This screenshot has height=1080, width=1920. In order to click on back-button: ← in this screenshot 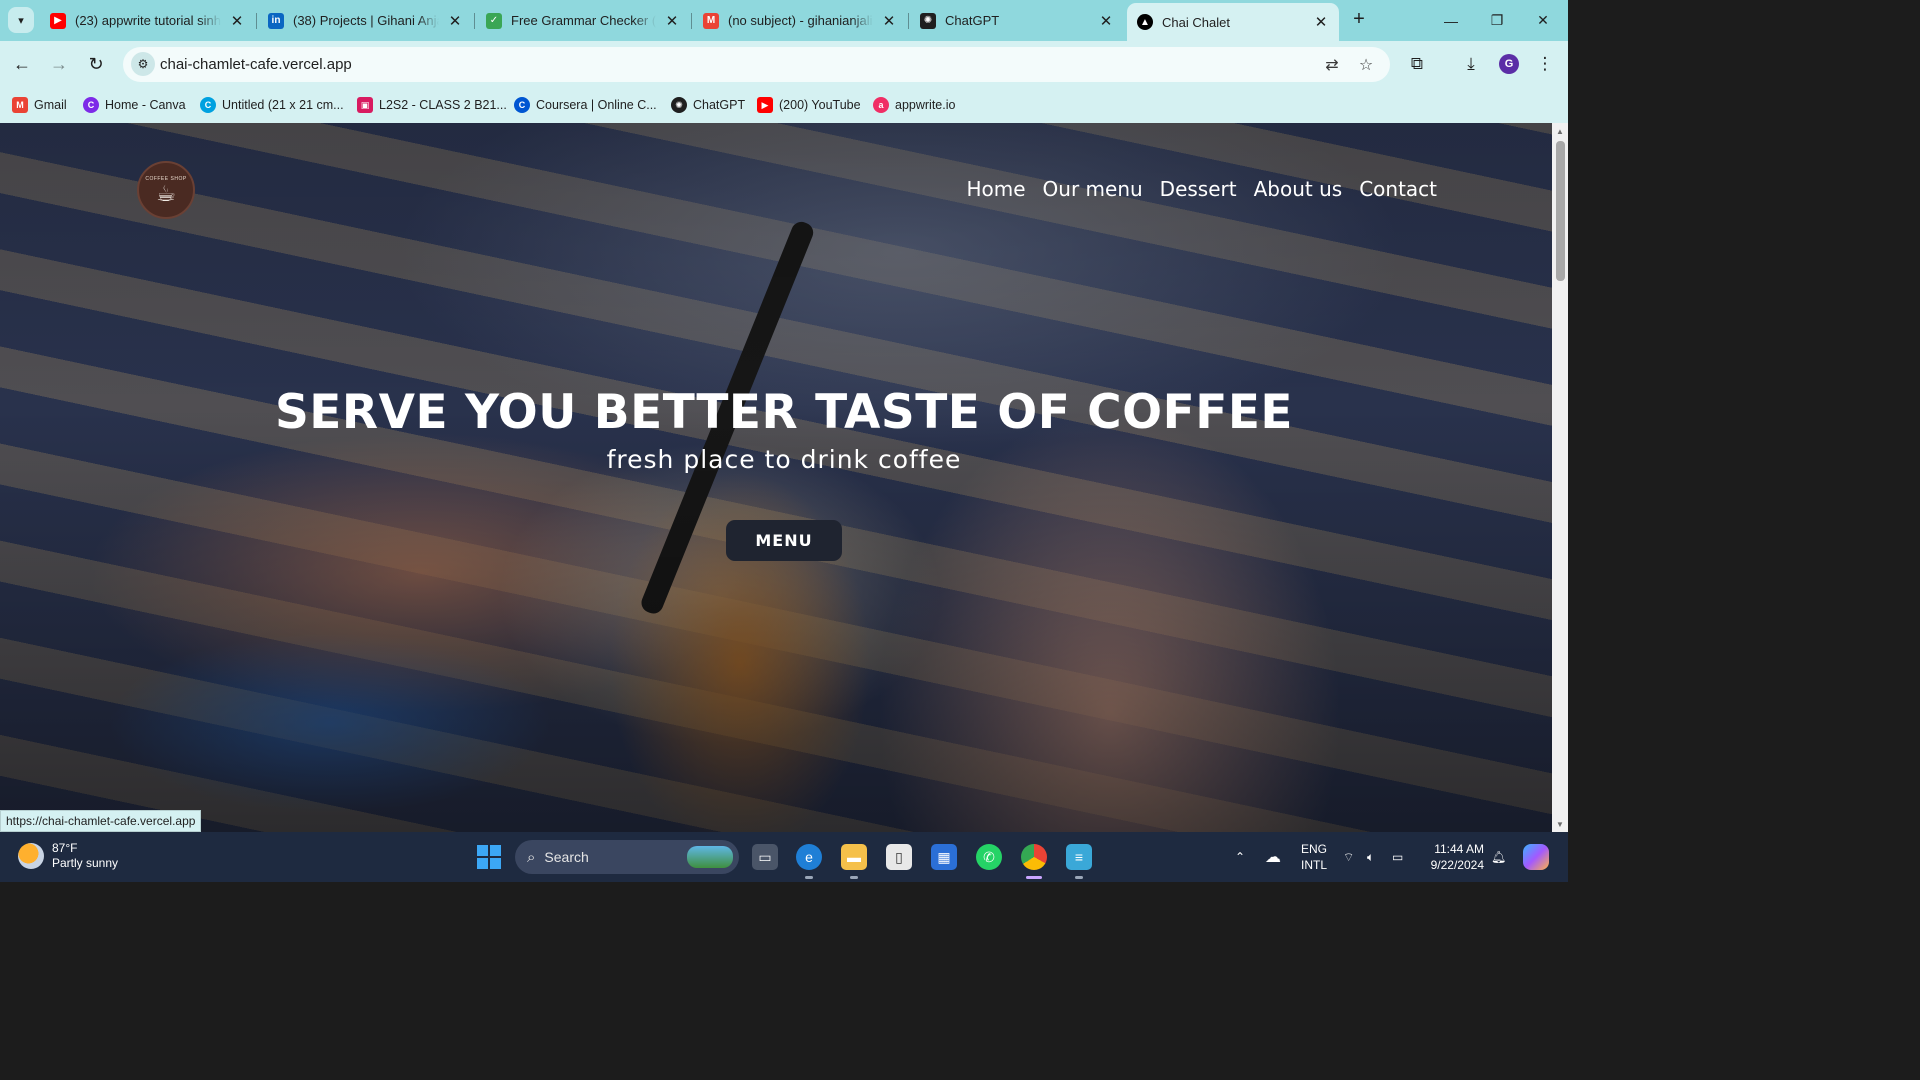, I will do `click(22, 64)`.